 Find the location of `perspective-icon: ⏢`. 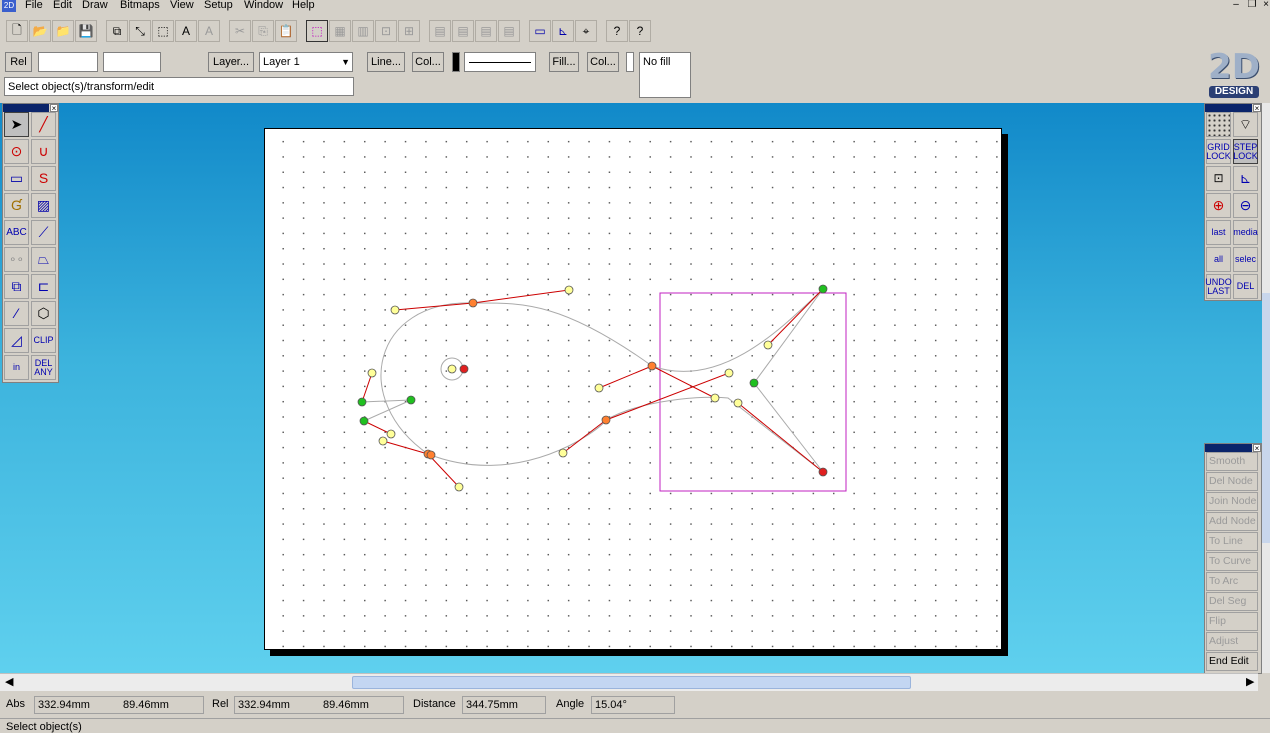

perspective-icon: ⏢ is located at coordinates (43, 259).